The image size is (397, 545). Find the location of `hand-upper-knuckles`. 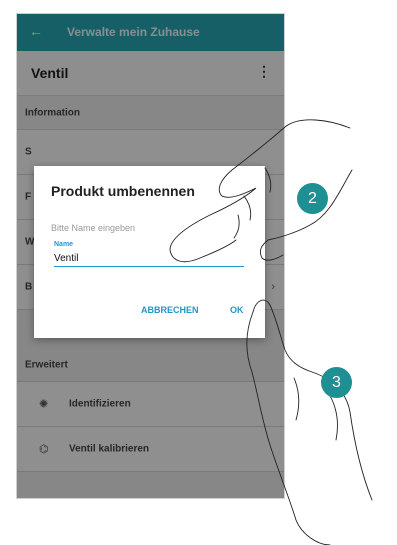

hand-upper-knuckles is located at coordinates (252, 203).